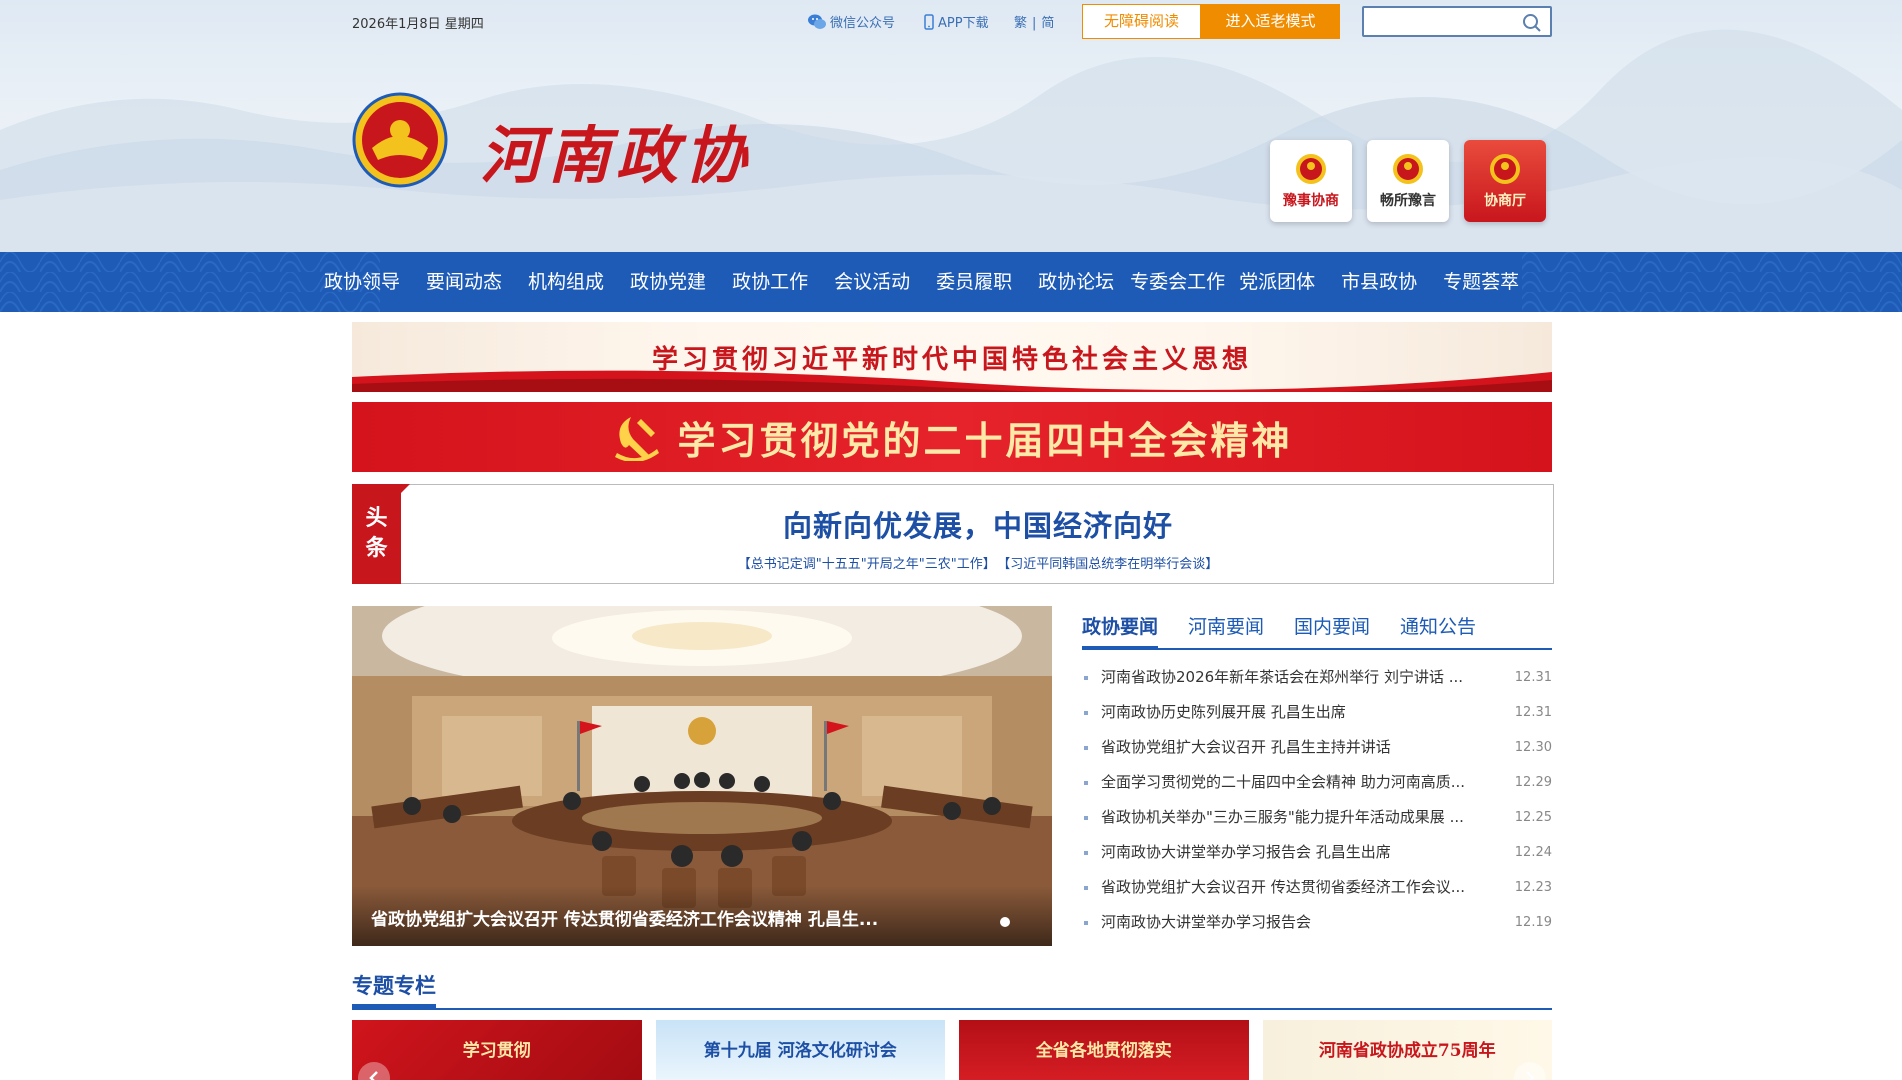 This screenshot has height=1080, width=1902. What do you see at coordinates (817, 21) in the screenshot?
I see `wechat-icon` at bounding box center [817, 21].